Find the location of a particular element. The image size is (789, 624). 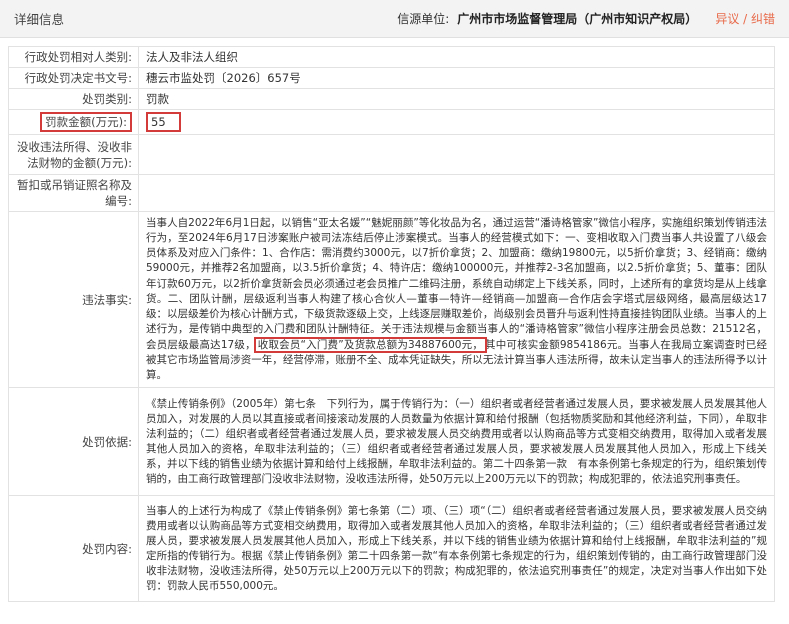

row-suspend: 暂扣或吊销证照名称及编号: is located at coordinates (391, 193).